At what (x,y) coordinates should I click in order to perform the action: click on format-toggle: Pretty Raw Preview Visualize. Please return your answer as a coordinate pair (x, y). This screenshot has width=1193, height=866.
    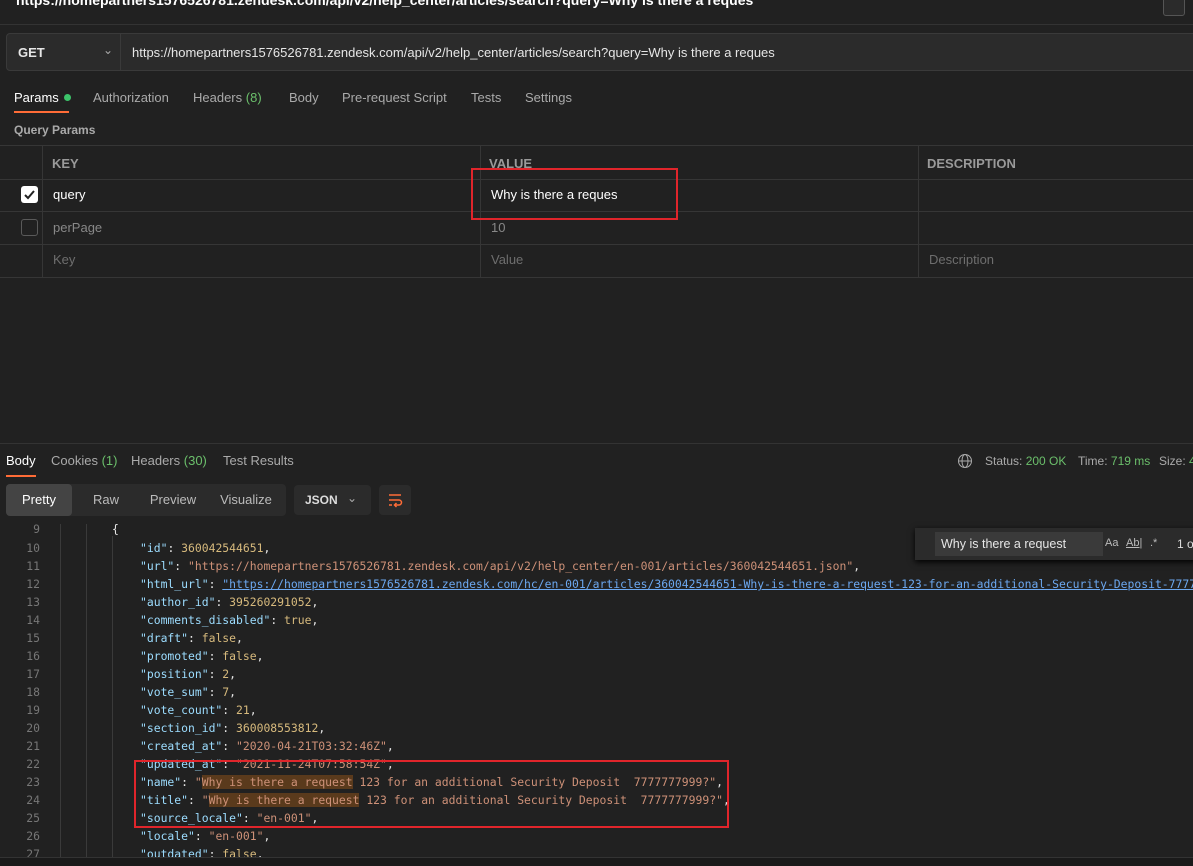
    Looking at the image, I should click on (146, 500).